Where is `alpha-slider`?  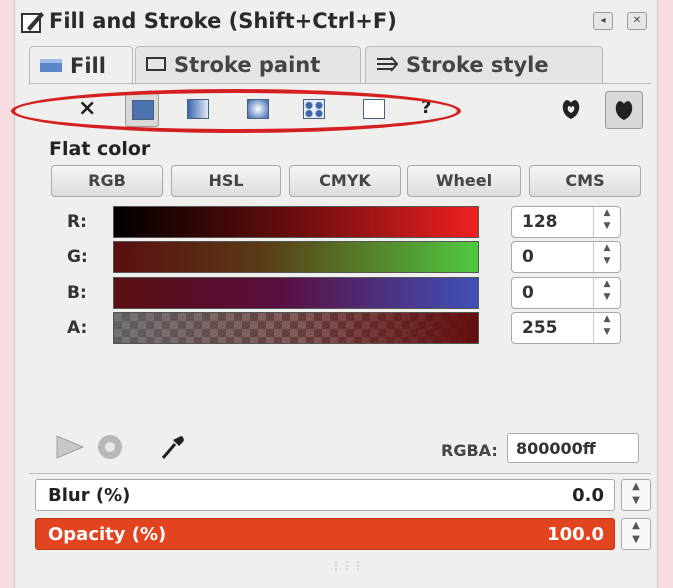
alpha-slider is located at coordinates (296, 328).